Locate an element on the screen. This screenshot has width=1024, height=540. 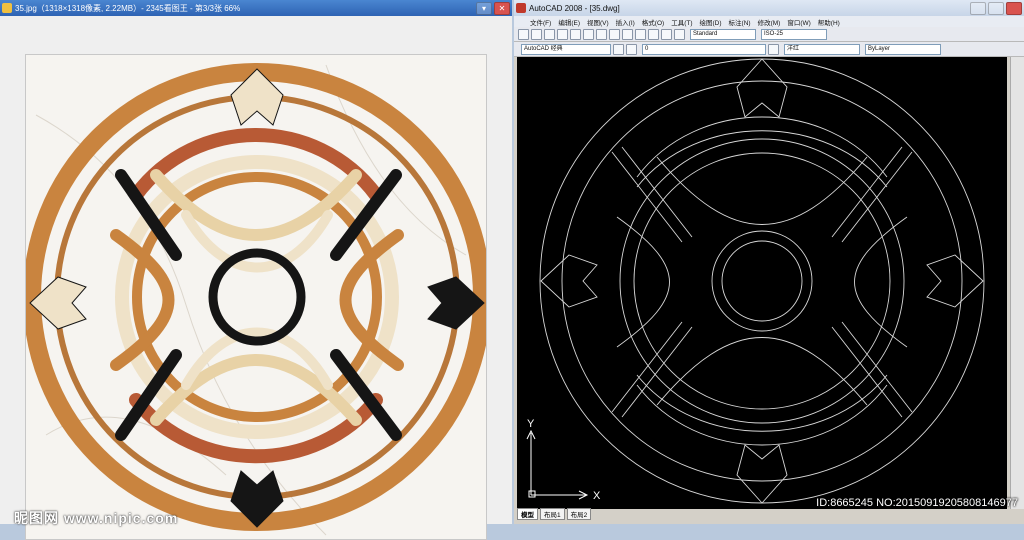
minimize-button: ▾ is located at coordinates (484, 8).